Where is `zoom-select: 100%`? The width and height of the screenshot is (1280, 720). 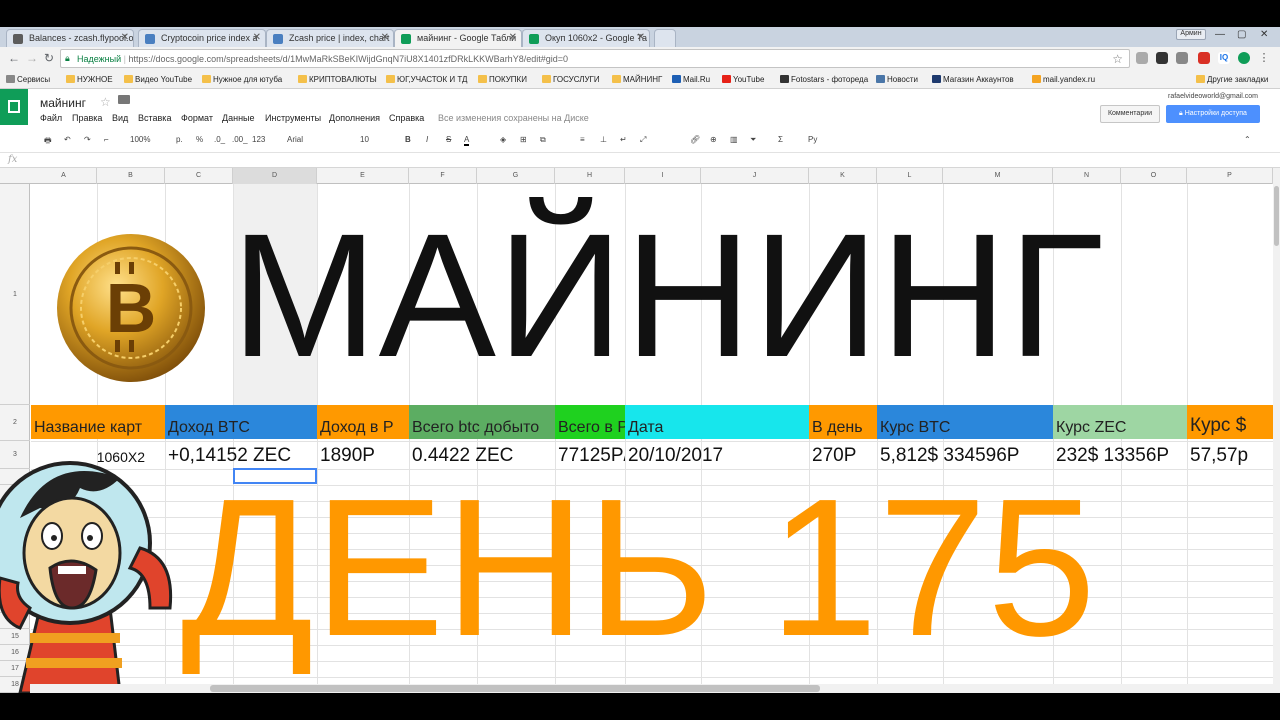
zoom-select: 100% is located at coordinates (140, 139).